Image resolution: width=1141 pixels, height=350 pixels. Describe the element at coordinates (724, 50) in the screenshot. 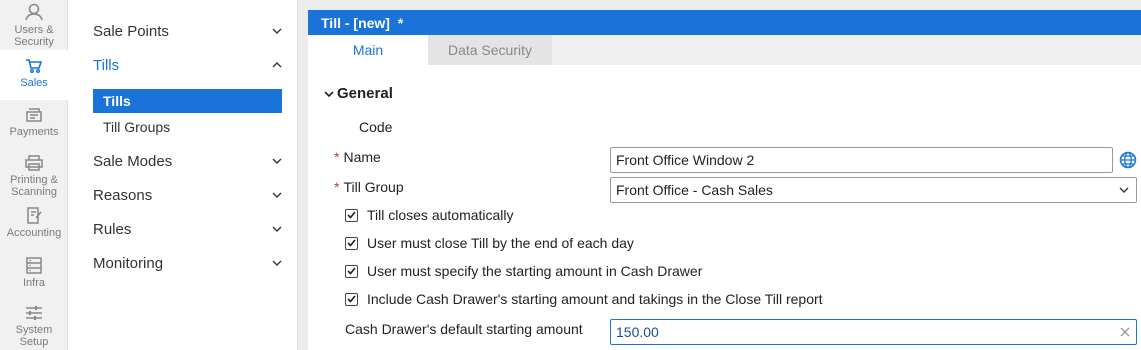

I see `tab-bar: Main Data Security` at that location.